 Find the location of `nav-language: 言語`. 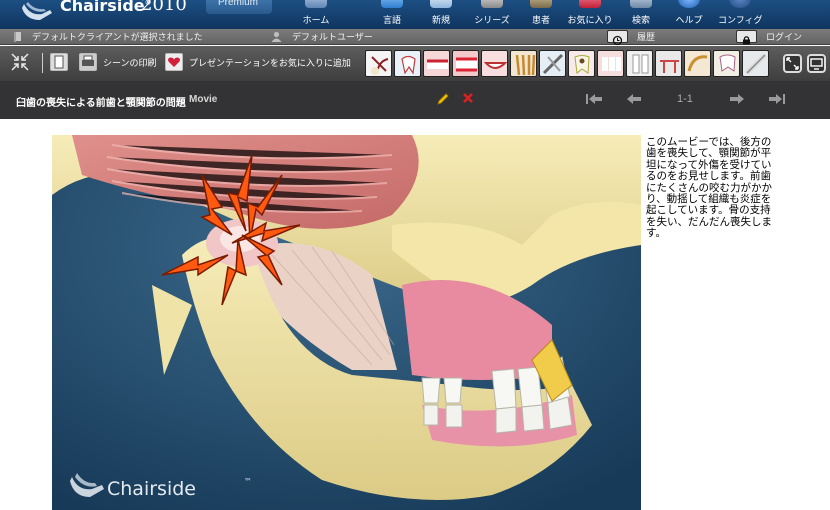

nav-language: 言語 is located at coordinates (392, 14).